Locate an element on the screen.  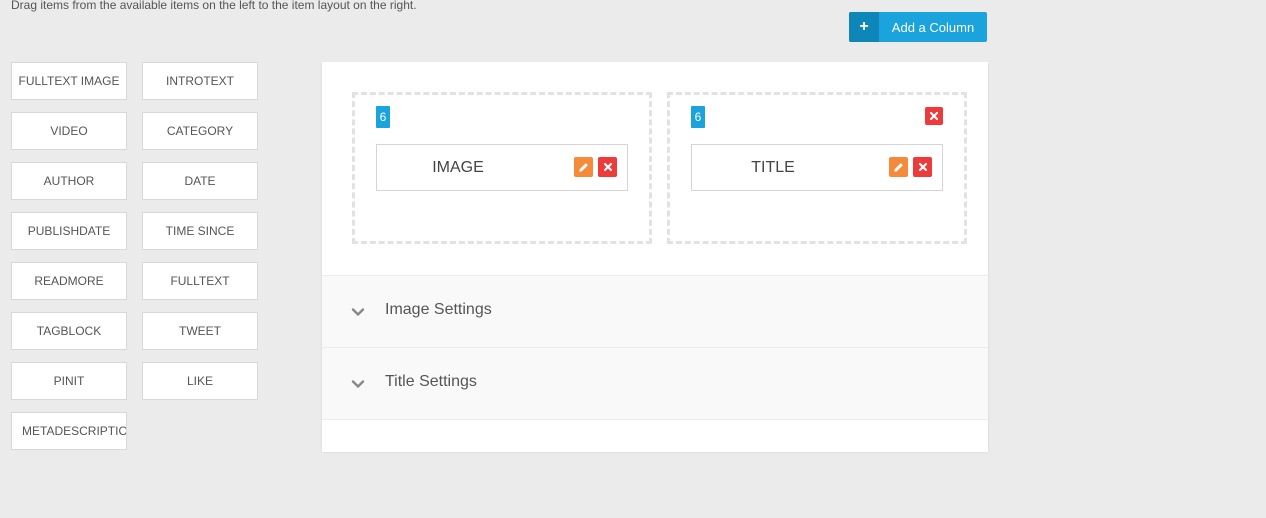
palette-item-fulltext: FULLTEXT is located at coordinates (200, 281).